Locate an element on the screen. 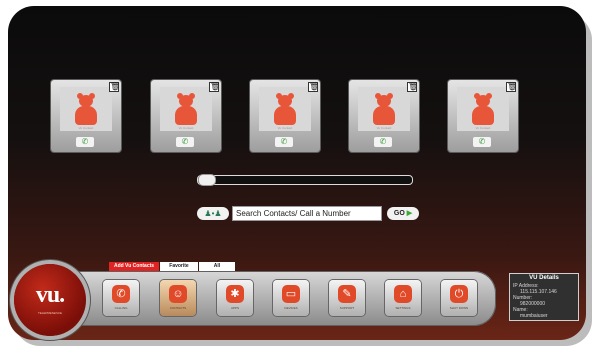 The width and height of the screenshot is (598, 349). dock-label: CONTACTS is located at coordinates (178, 308).